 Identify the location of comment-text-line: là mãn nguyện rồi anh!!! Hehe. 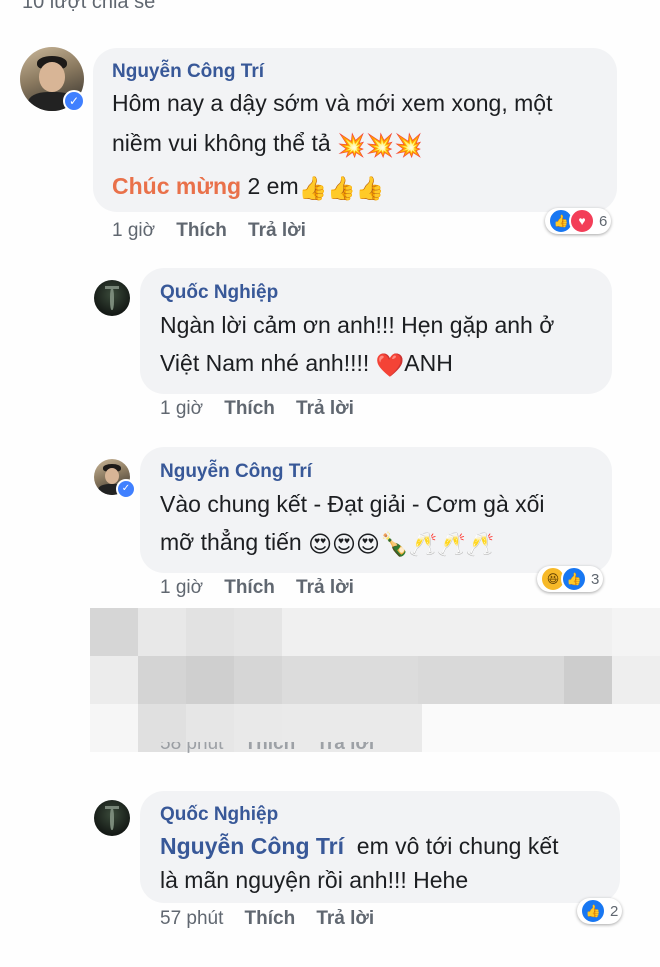
(314, 880).